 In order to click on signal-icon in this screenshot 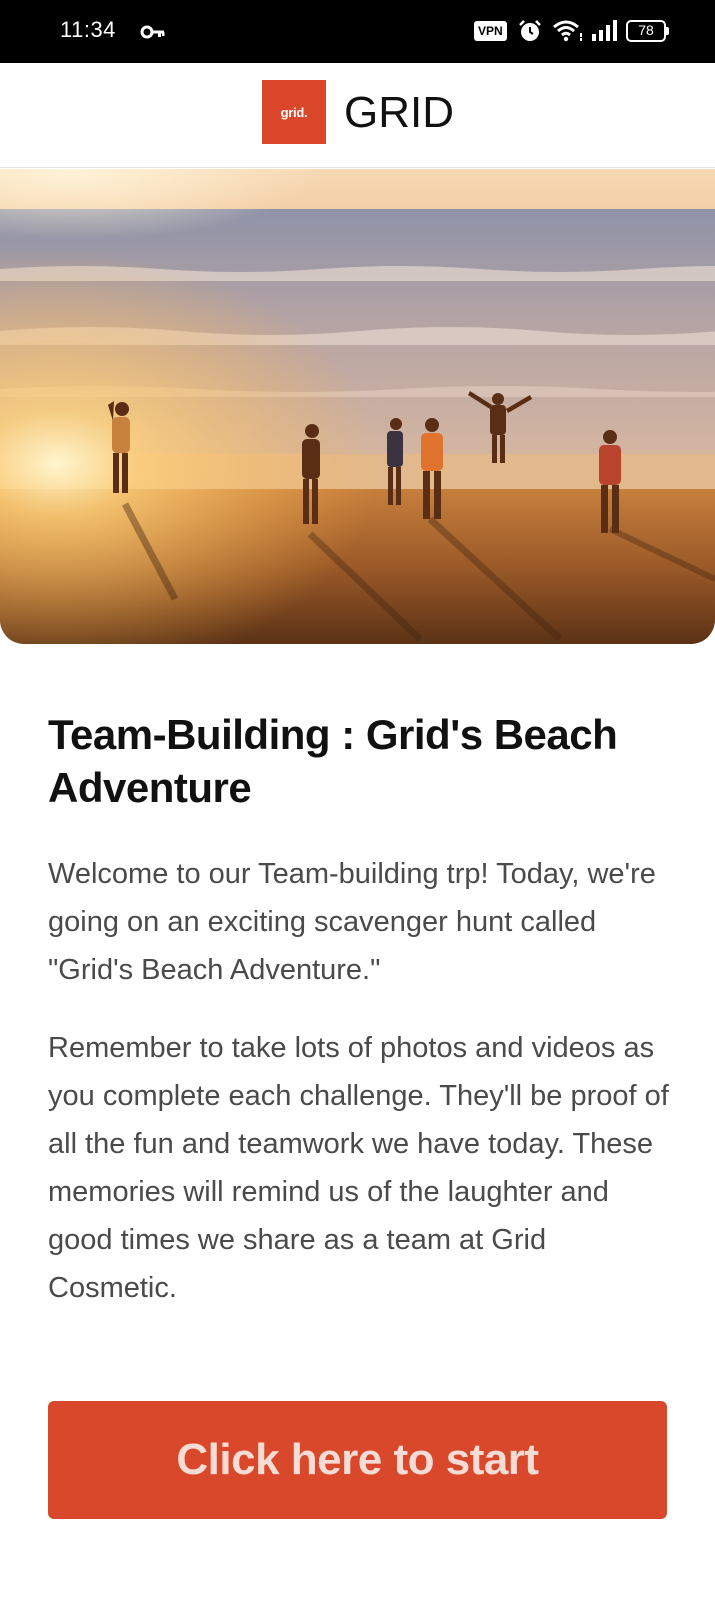, I will do `click(604, 30)`.